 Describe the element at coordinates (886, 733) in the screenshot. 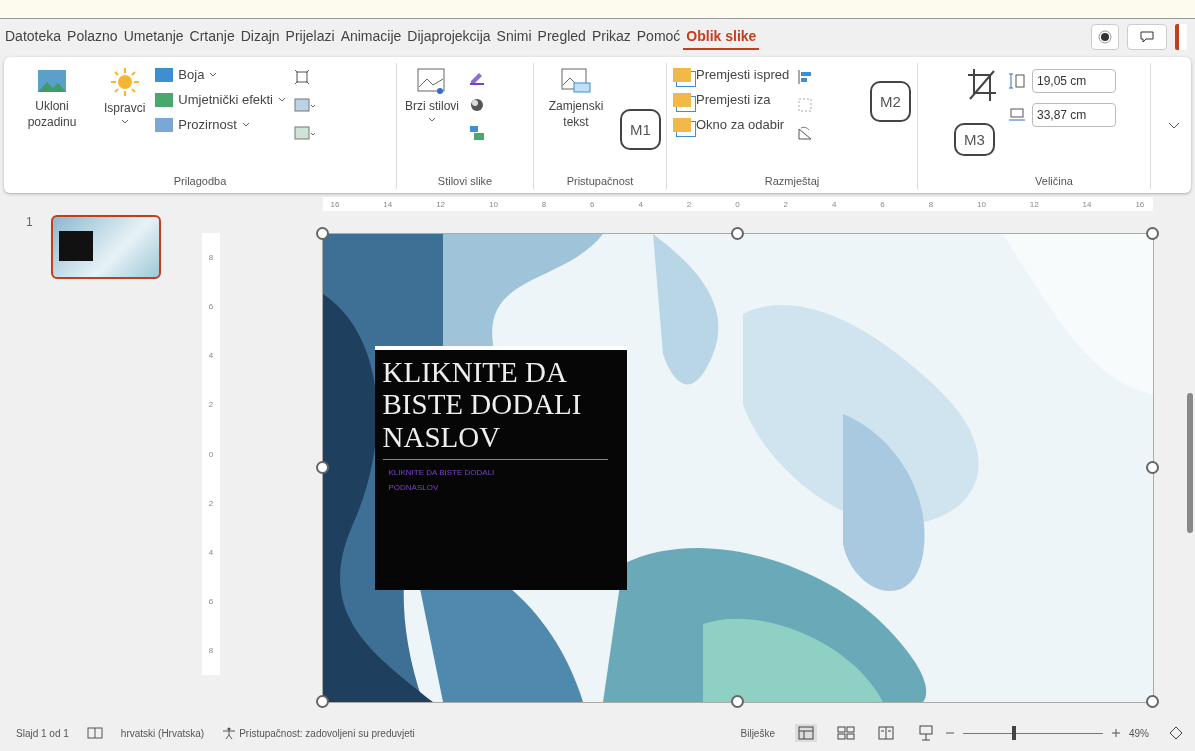

I see `reading-view-icon` at that location.